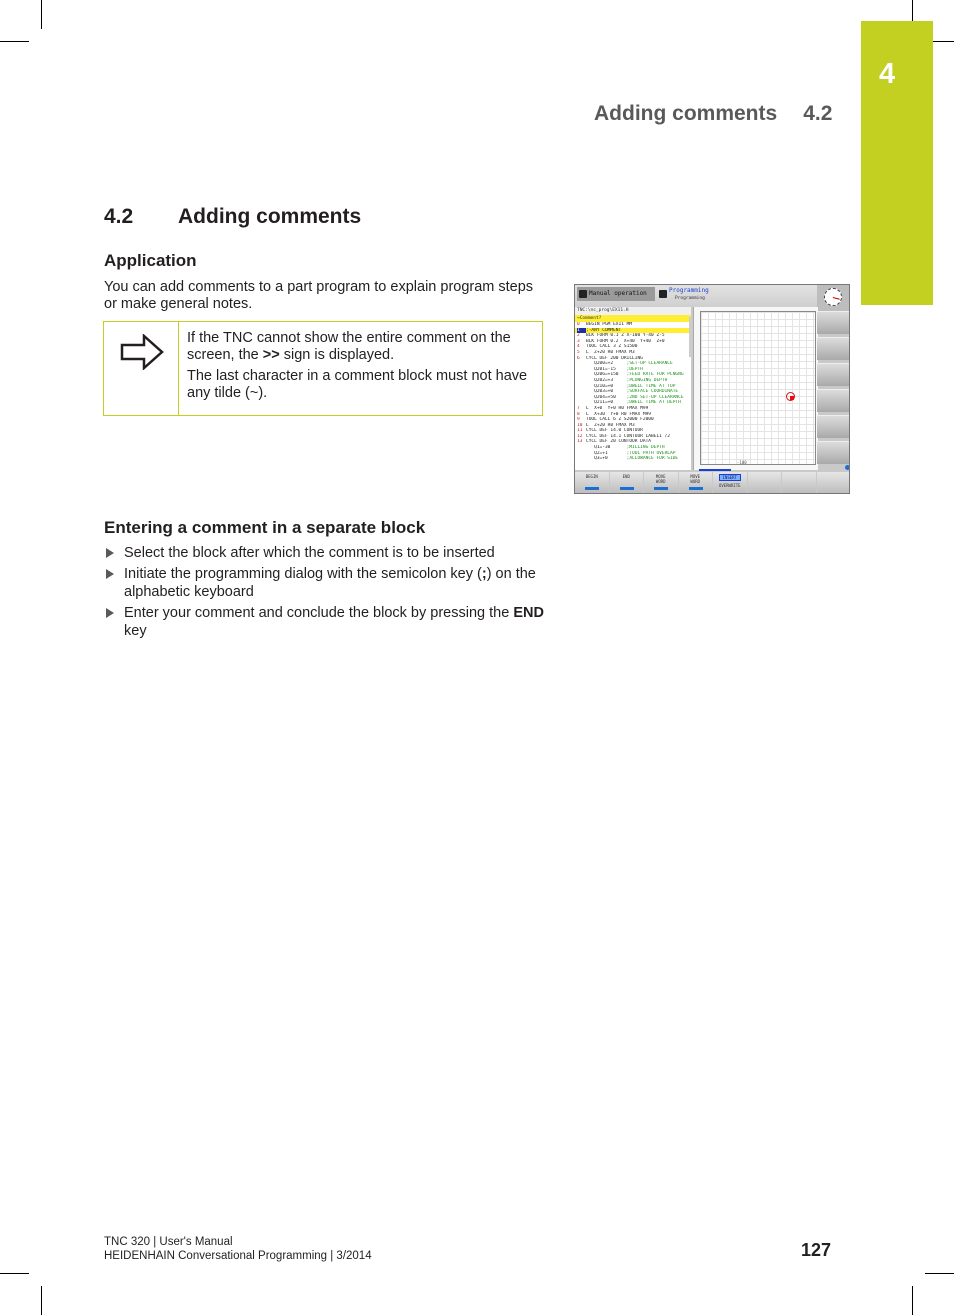 This screenshot has height=1315, width=954. What do you see at coordinates (619, 414) in the screenshot?
I see `line-code: L X+30 Y+0 R0 FMAX M99` at bounding box center [619, 414].